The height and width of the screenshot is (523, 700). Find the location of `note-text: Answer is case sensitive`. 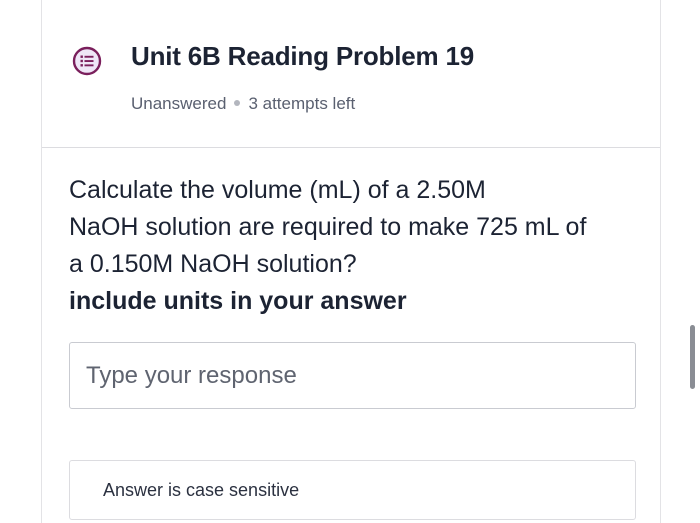

note-text: Answer is case sensitive is located at coordinates (201, 489).